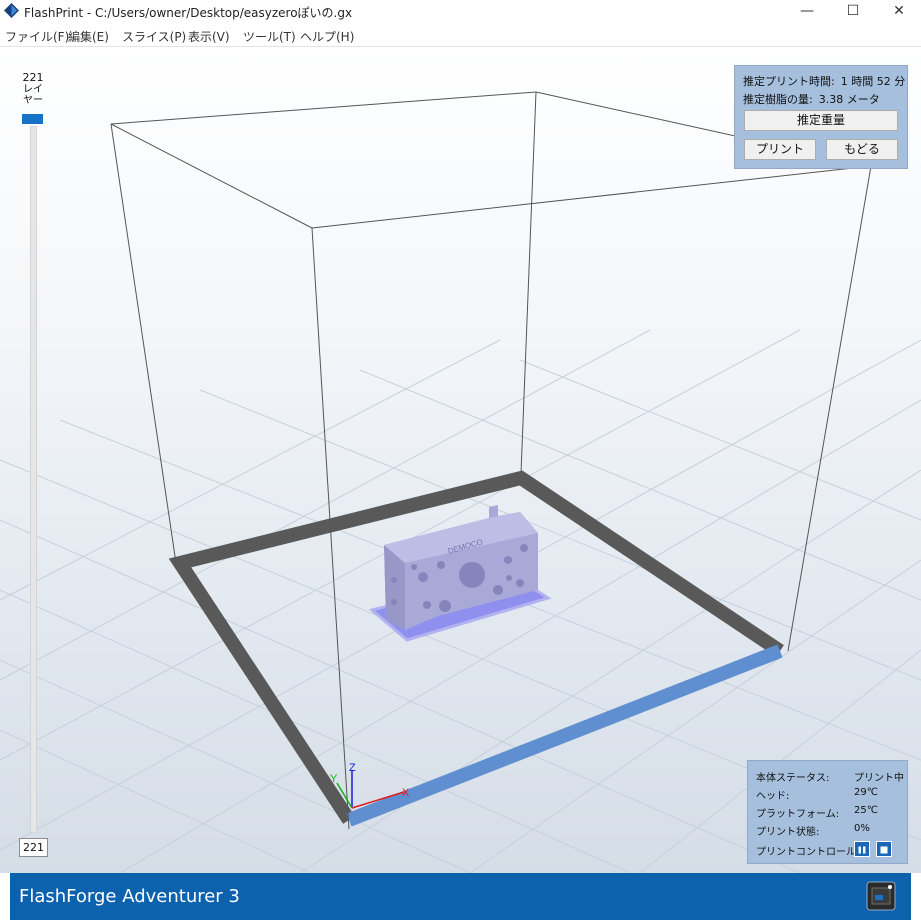 The image size is (921, 920). I want to click on back-button: もどる, so click(862, 149).